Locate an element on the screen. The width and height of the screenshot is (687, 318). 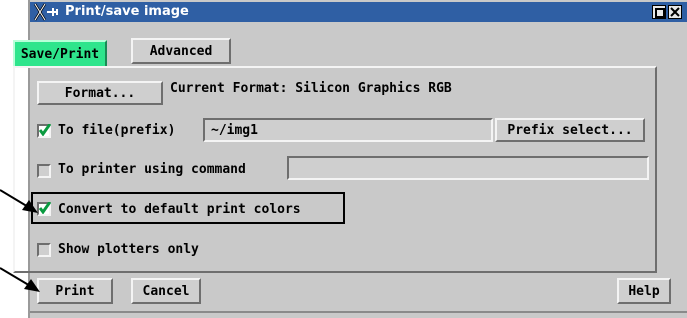
title-bar: Print/save image is located at coordinates (358, 12).